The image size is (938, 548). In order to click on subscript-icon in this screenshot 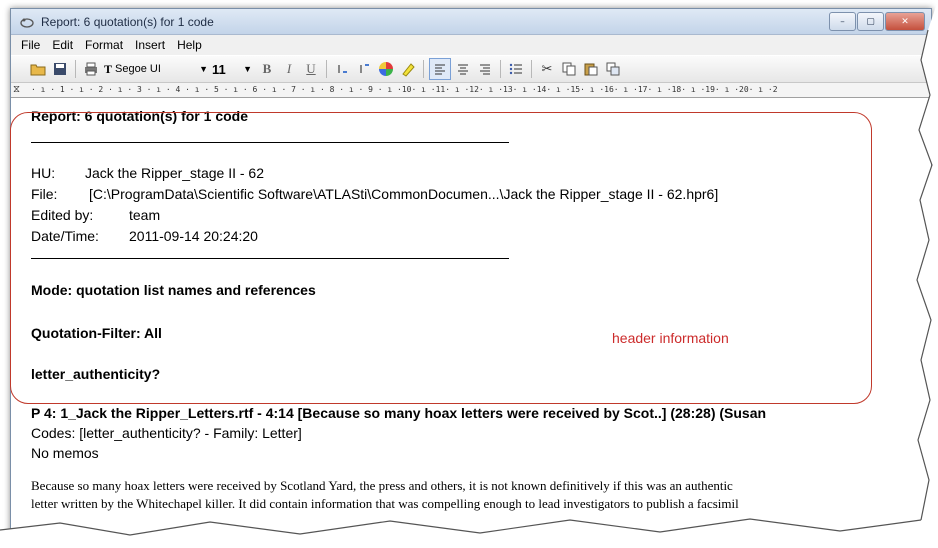, I will do `click(342, 69)`.